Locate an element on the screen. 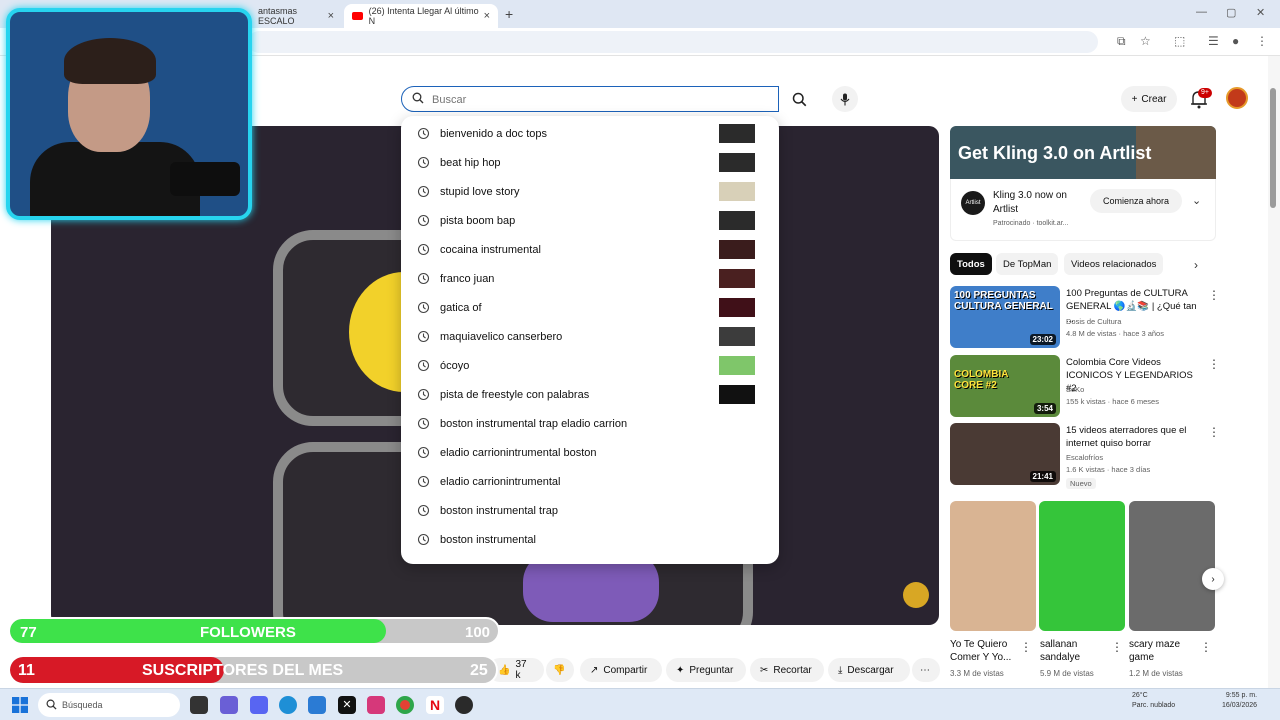 This screenshot has width=1280, height=720. chip-from-channel: De TopMan is located at coordinates (1027, 264).